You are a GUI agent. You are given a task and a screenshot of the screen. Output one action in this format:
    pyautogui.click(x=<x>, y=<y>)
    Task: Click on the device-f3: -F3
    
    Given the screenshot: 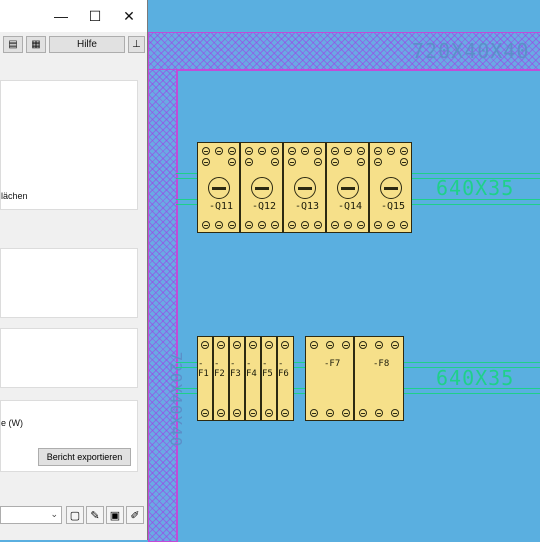 What is the action you would take?
    pyautogui.click(x=237, y=378)
    